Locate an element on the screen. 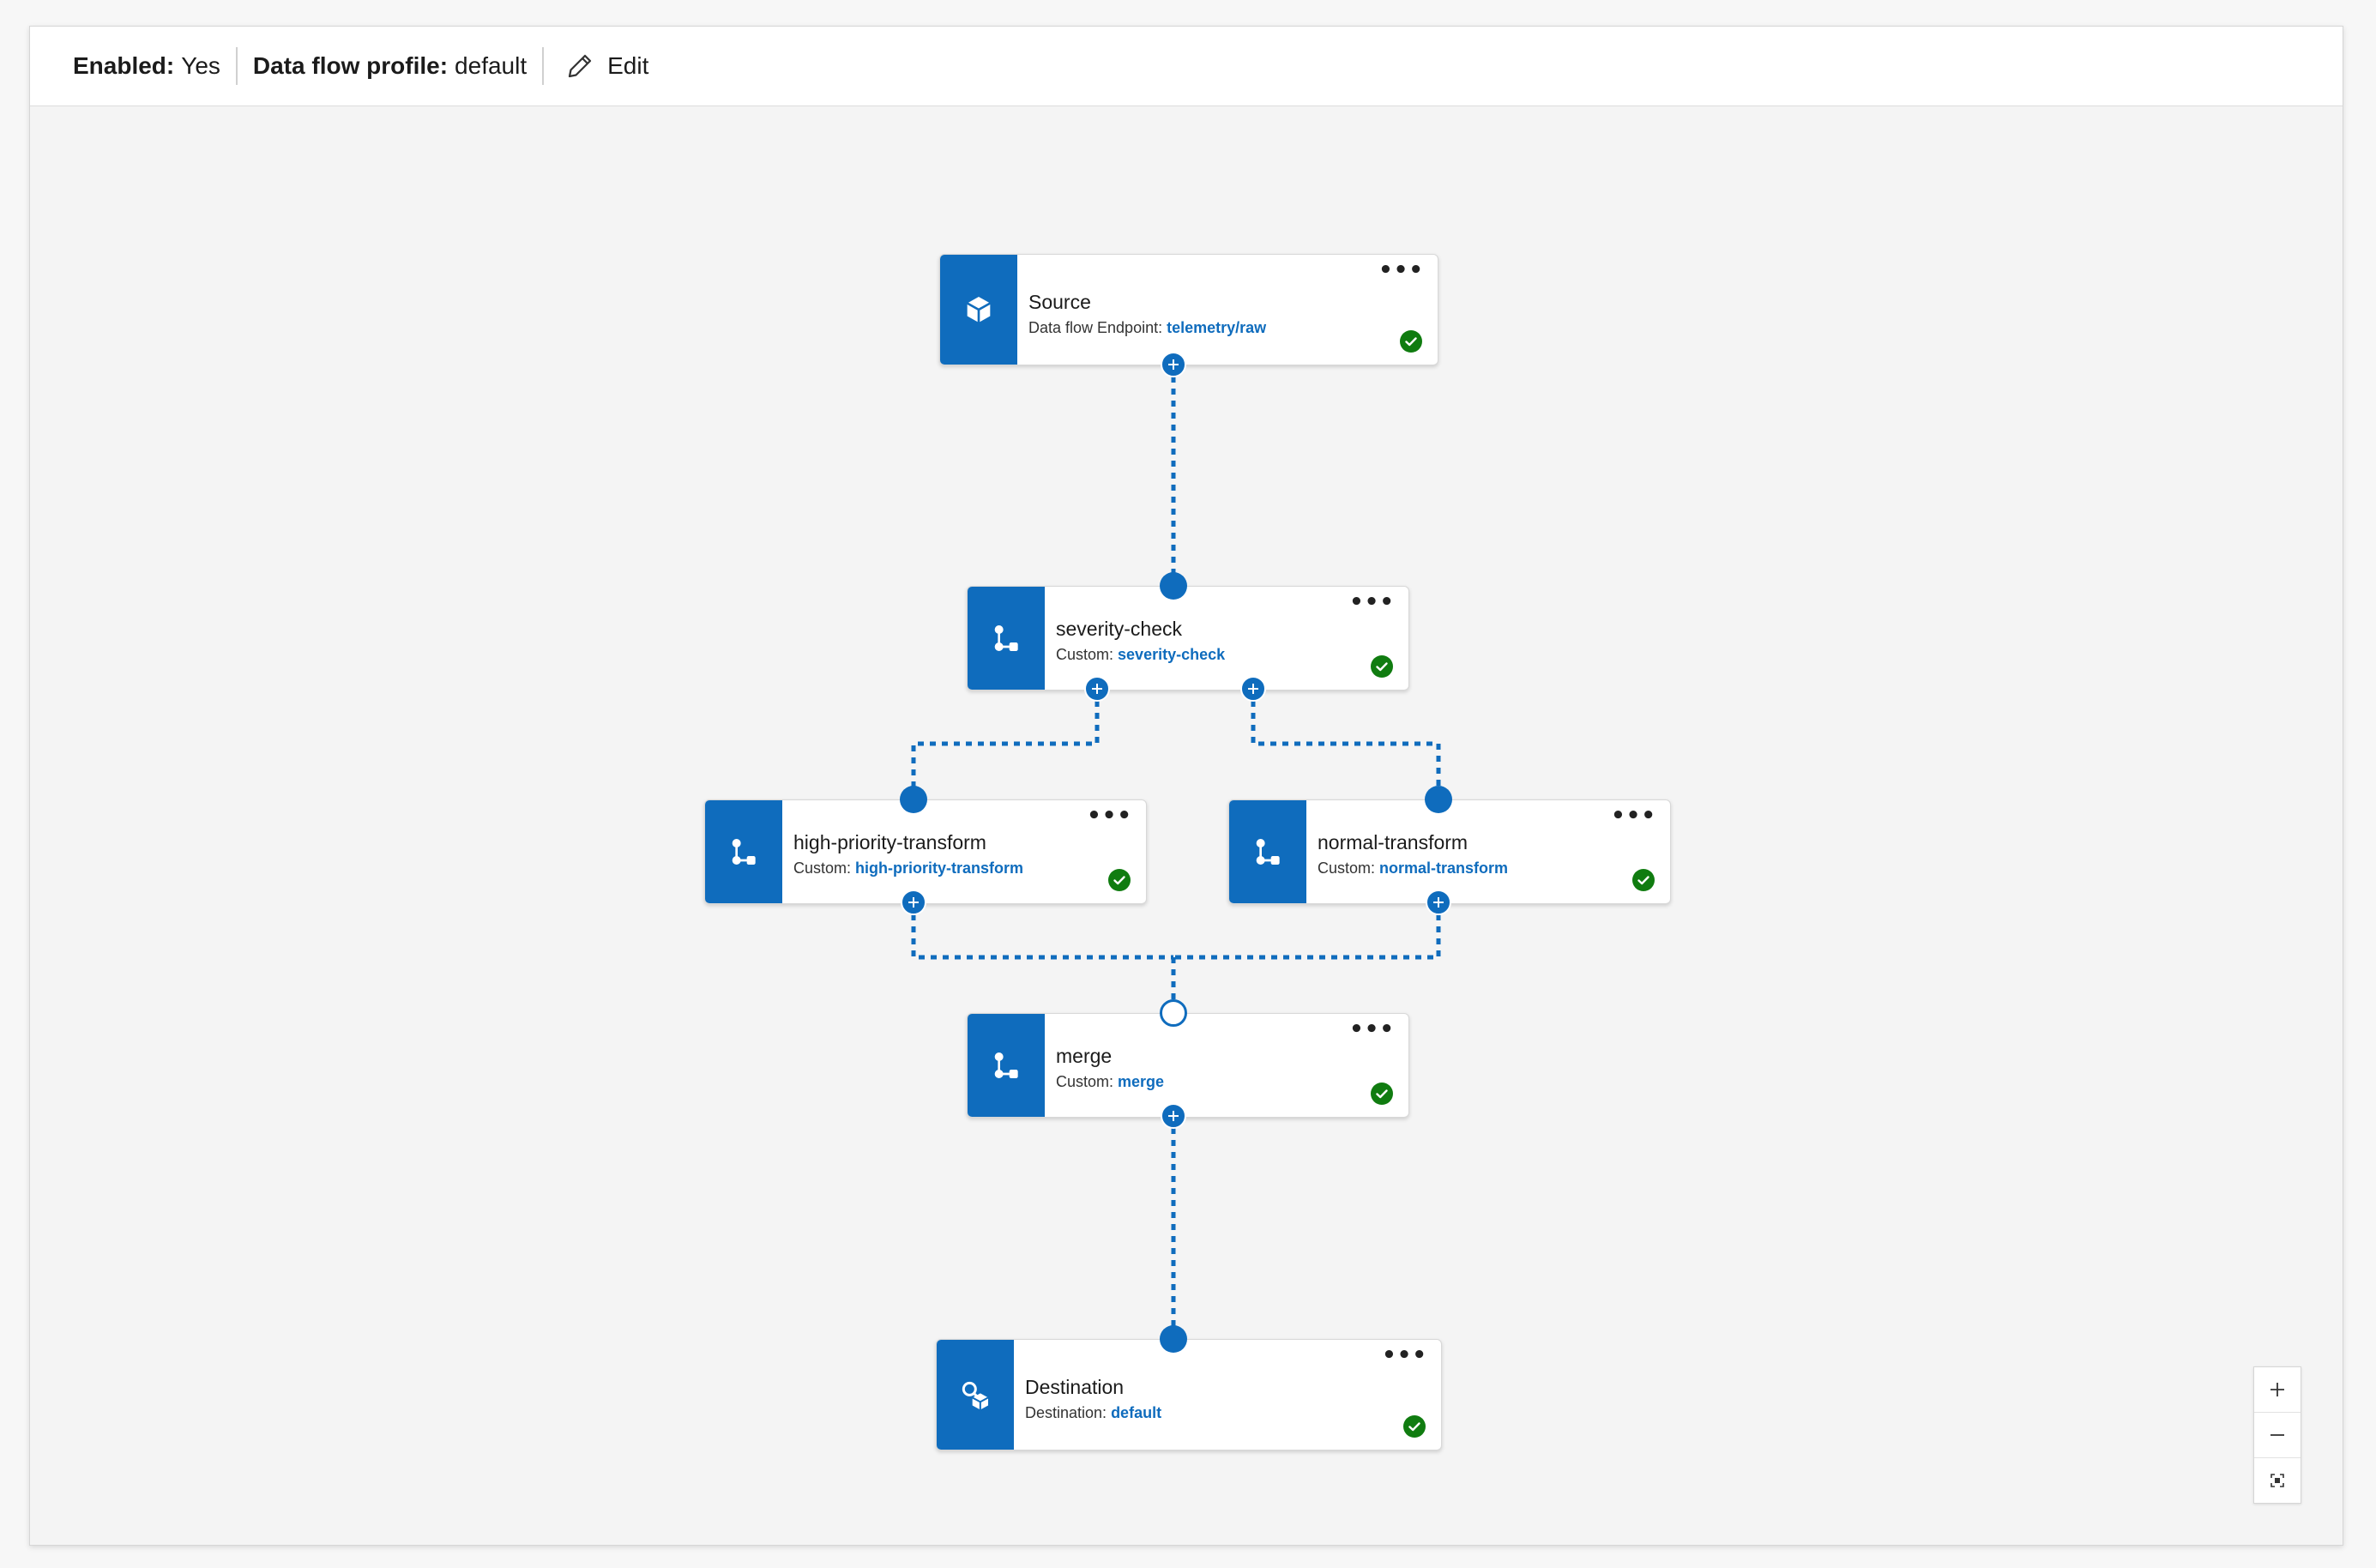 The height and width of the screenshot is (1568, 2376). node-subtitle-label: Destination: is located at coordinates (1066, 1413).